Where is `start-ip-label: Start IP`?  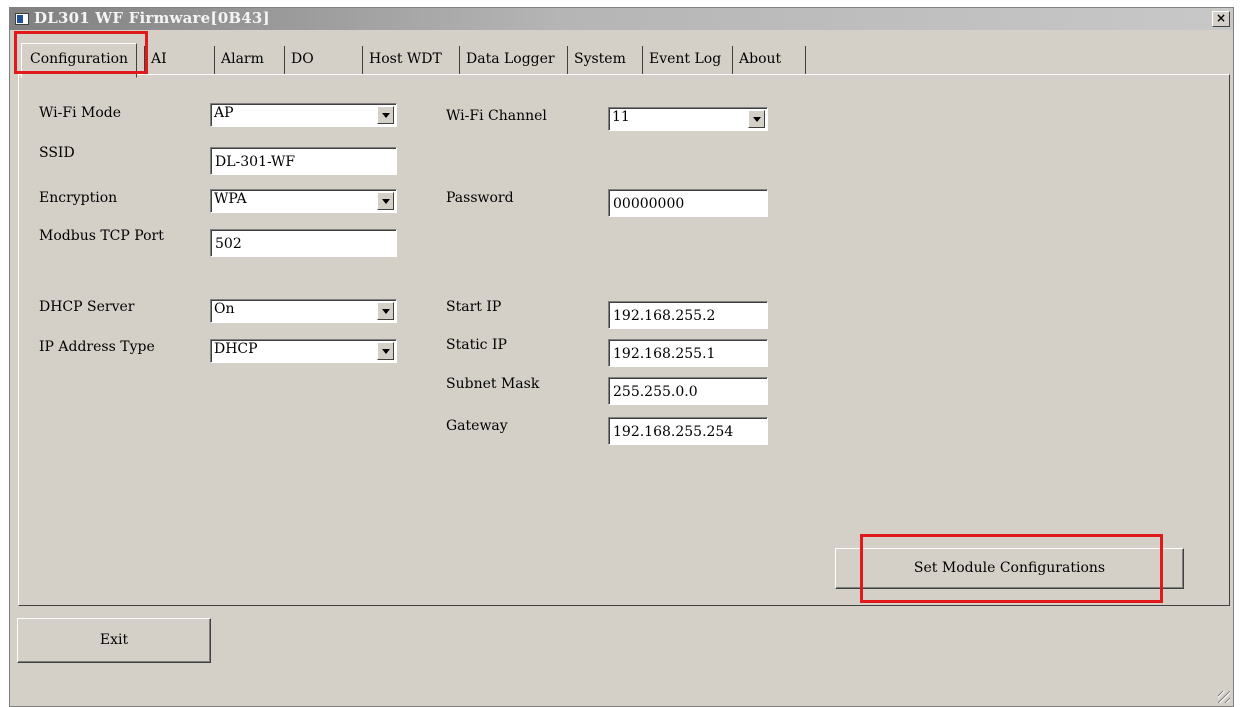
start-ip-label: Start IP is located at coordinates (474, 307).